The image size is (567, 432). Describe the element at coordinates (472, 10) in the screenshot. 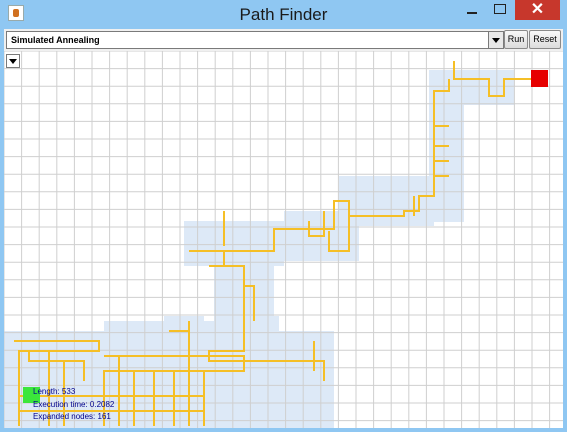

I see `minimize-button` at that location.